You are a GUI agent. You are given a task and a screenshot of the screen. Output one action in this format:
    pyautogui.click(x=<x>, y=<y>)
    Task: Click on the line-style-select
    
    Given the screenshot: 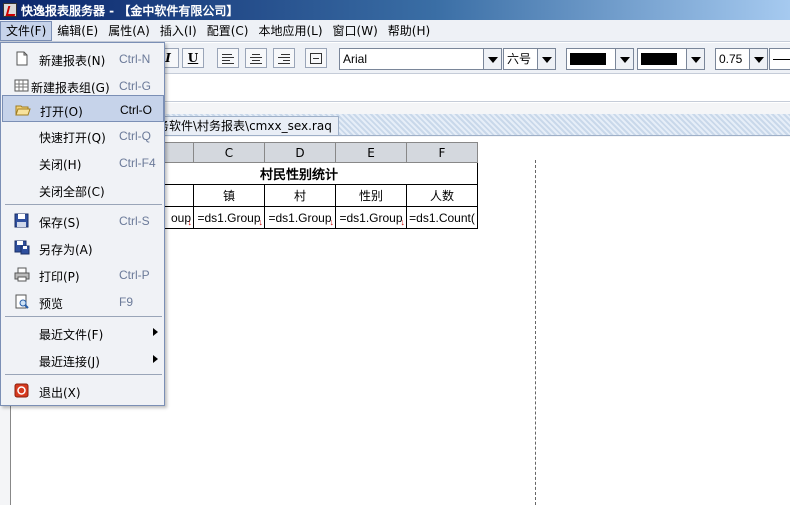 What is the action you would take?
    pyautogui.click(x=779, y=59)
    